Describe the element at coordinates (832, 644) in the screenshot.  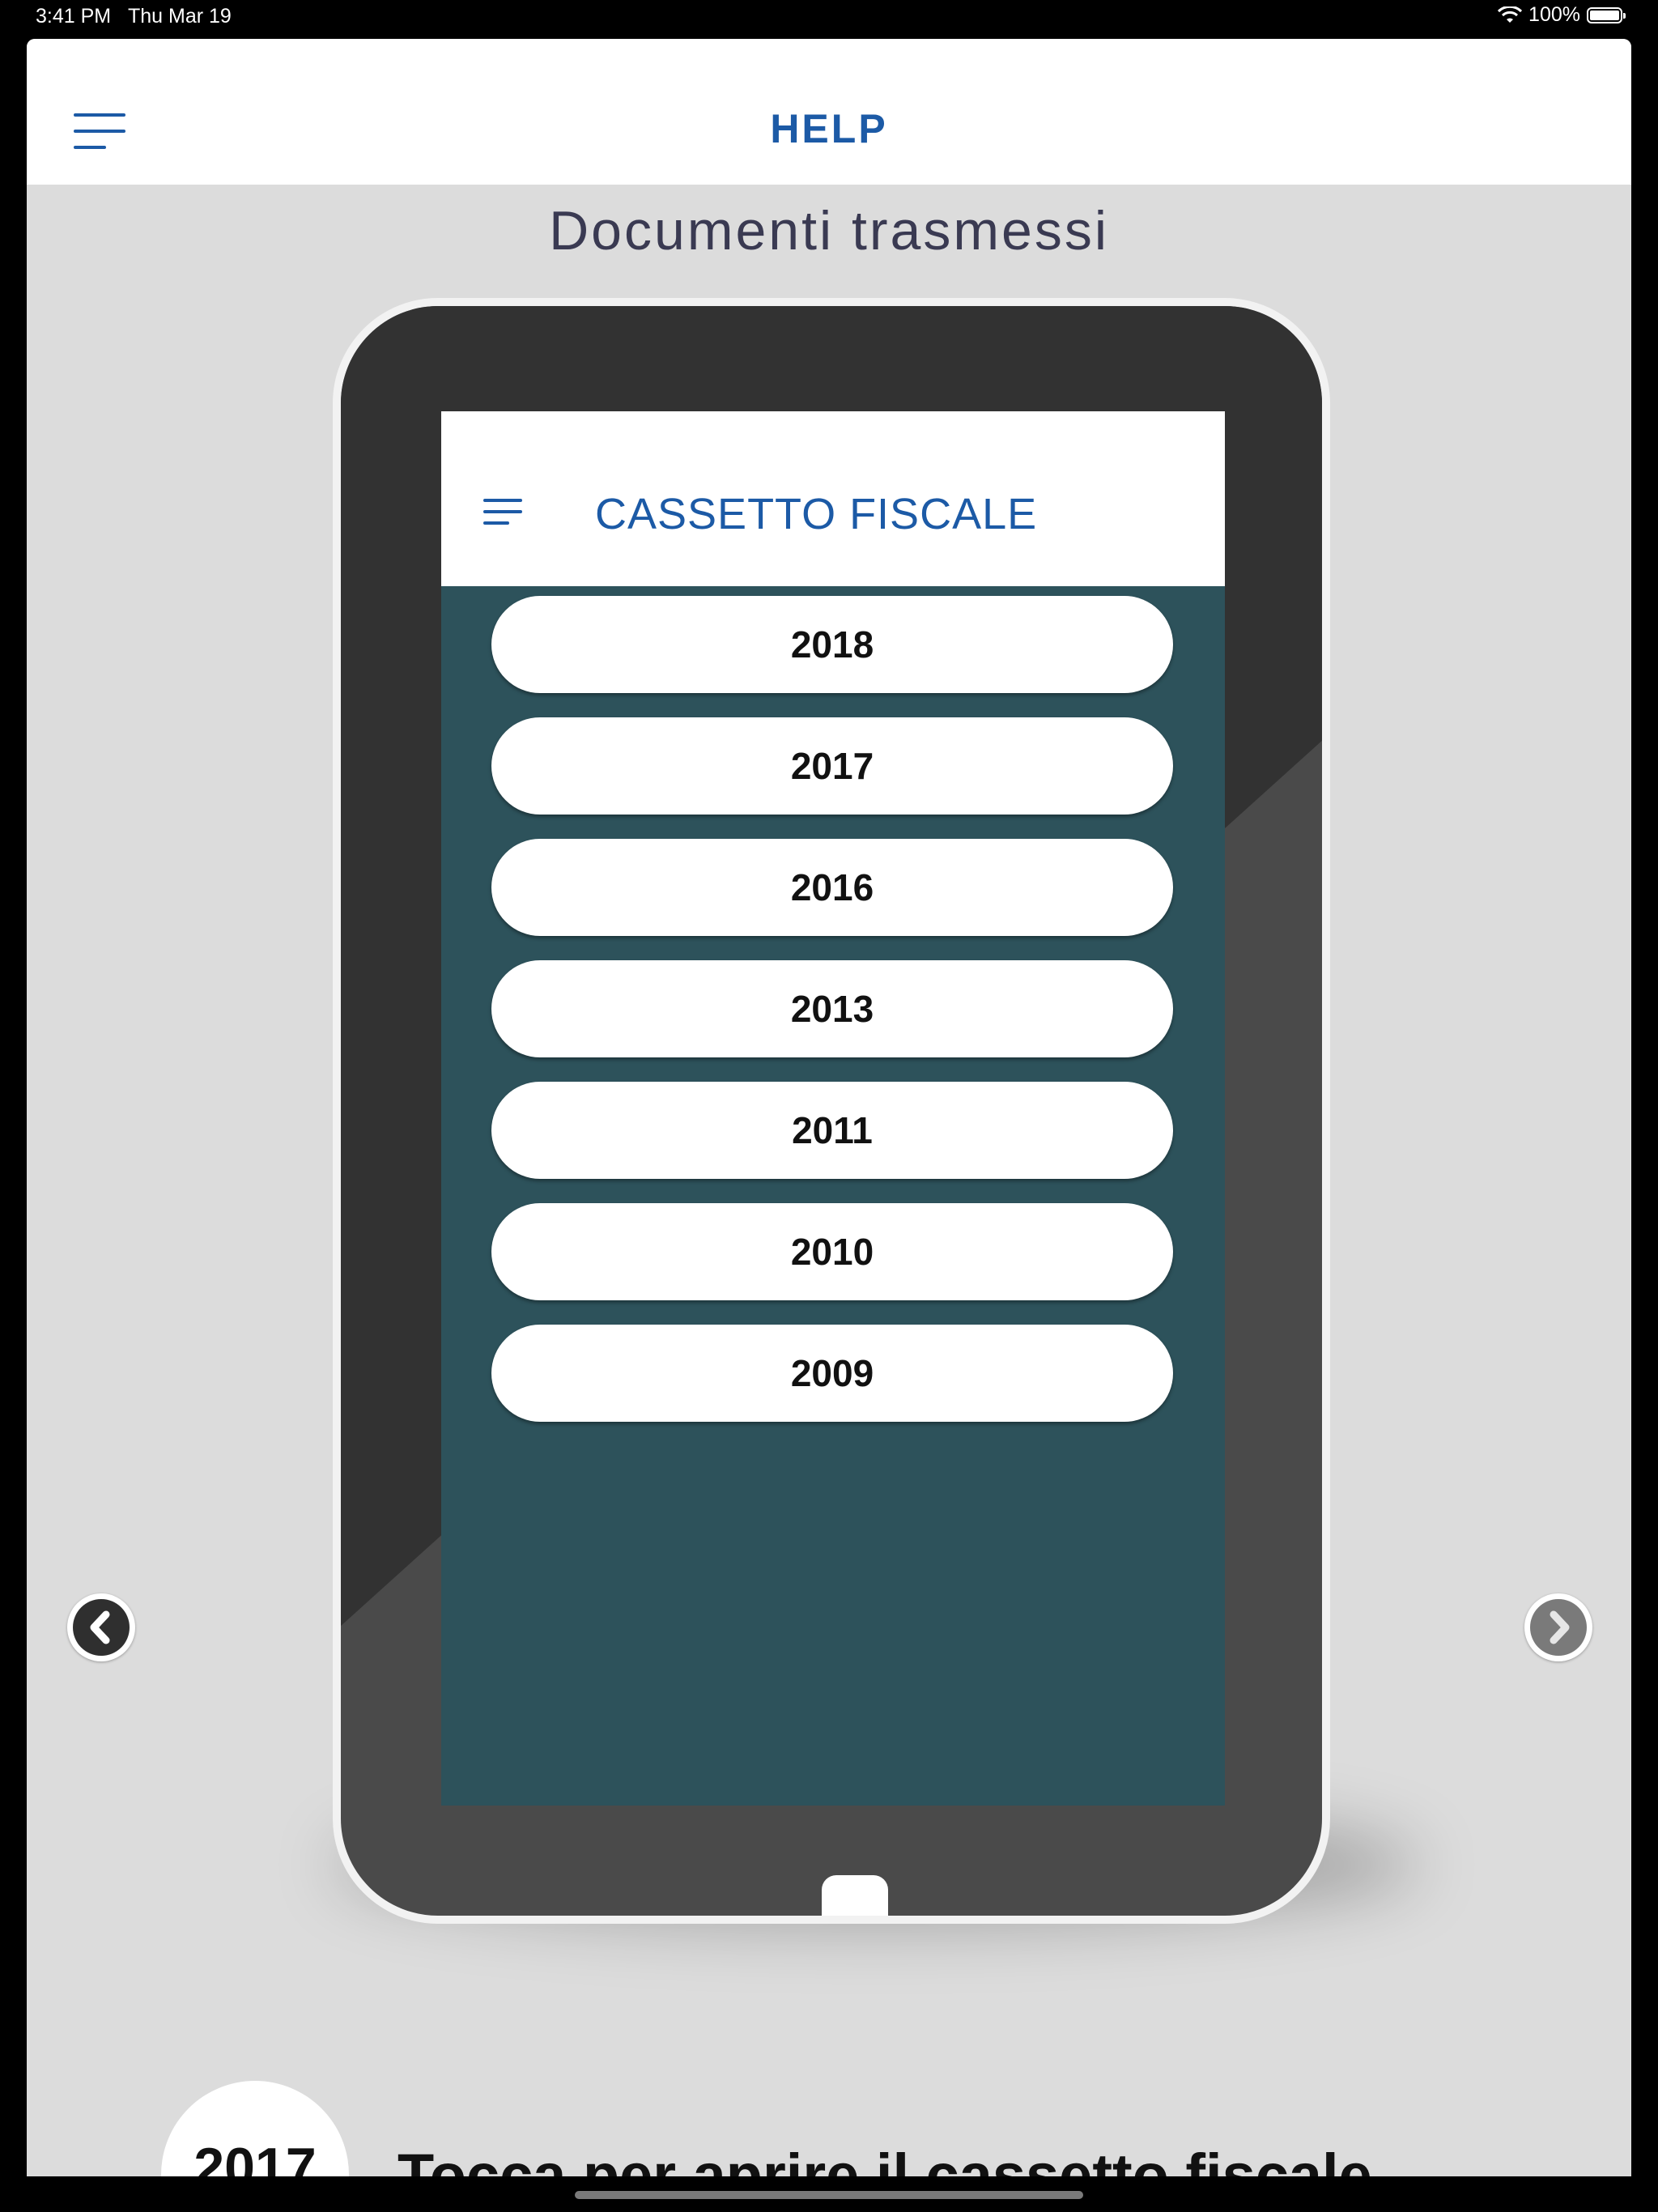
I see `year-button-2018: 2018` at that location.